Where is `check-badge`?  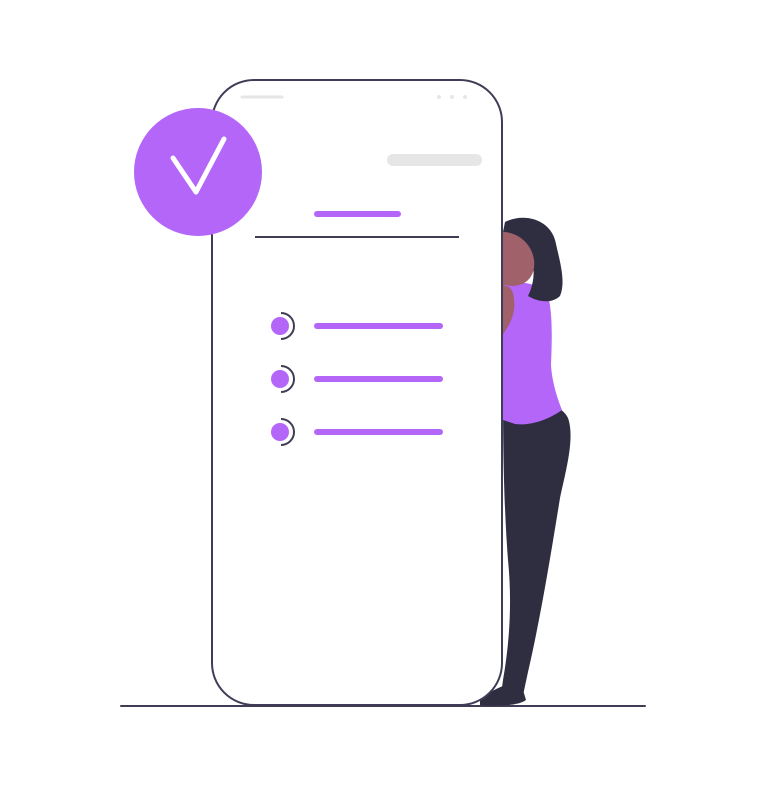 check-badge is located at coordinates (198, 172).